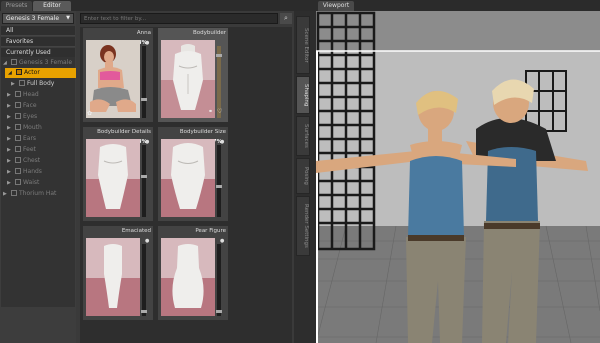 Image resolution: width=600 pixels, height=343 pixels. I want to click on favorite-heart-icon: ♡, so click(219, 111).